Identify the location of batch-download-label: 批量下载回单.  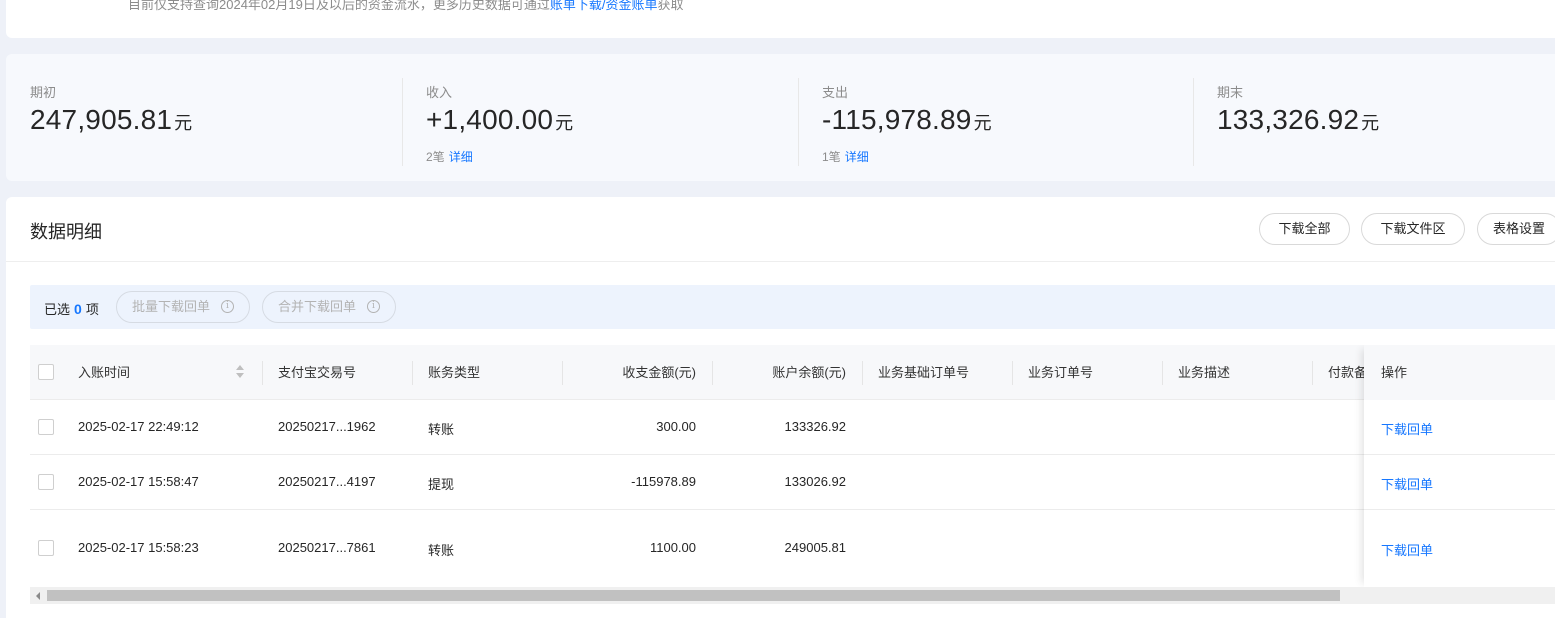
(171, 306).